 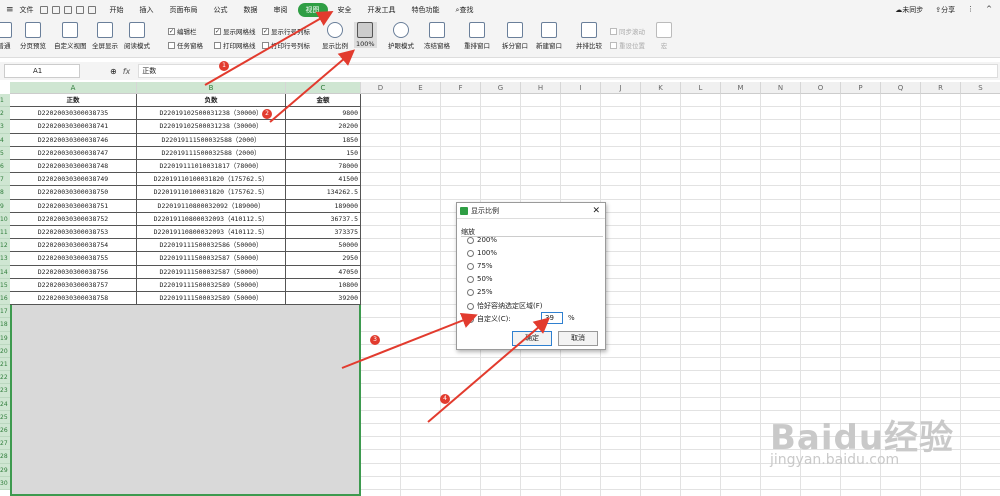 What do you see at coordinates (581, 88) in the screenshot?
I see `column-header: I` at bounding box center [581, 88].